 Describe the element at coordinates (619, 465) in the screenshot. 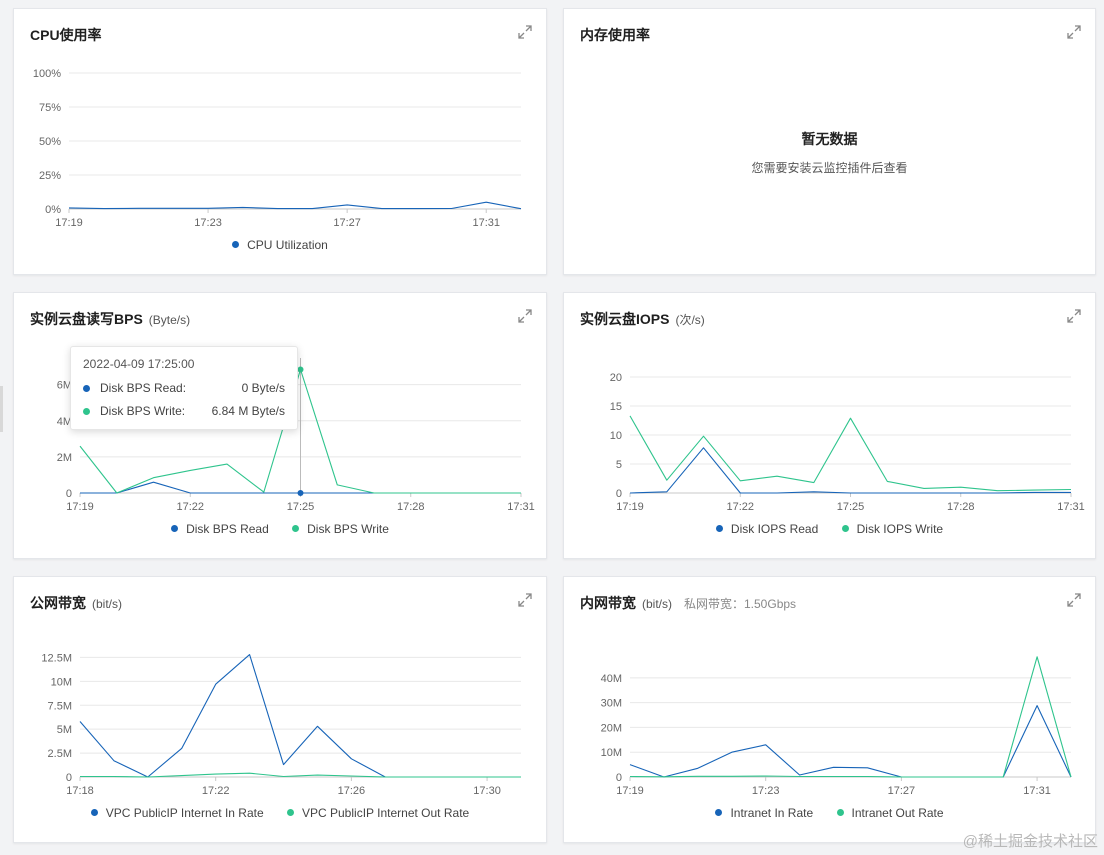

I see `y-tick-label: 5` at that location.